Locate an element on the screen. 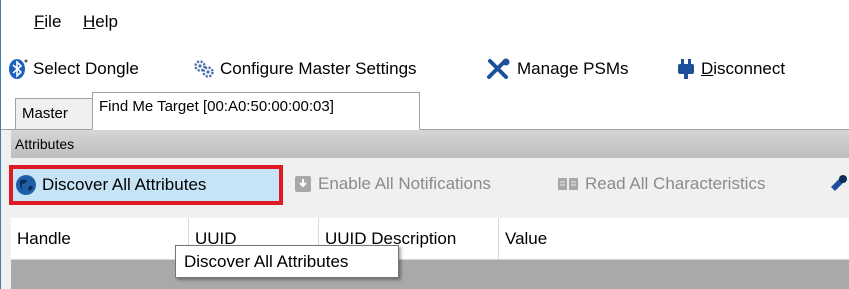 The image size is (849, 289). column-header-value: Value is located at coordinates (674, 239).